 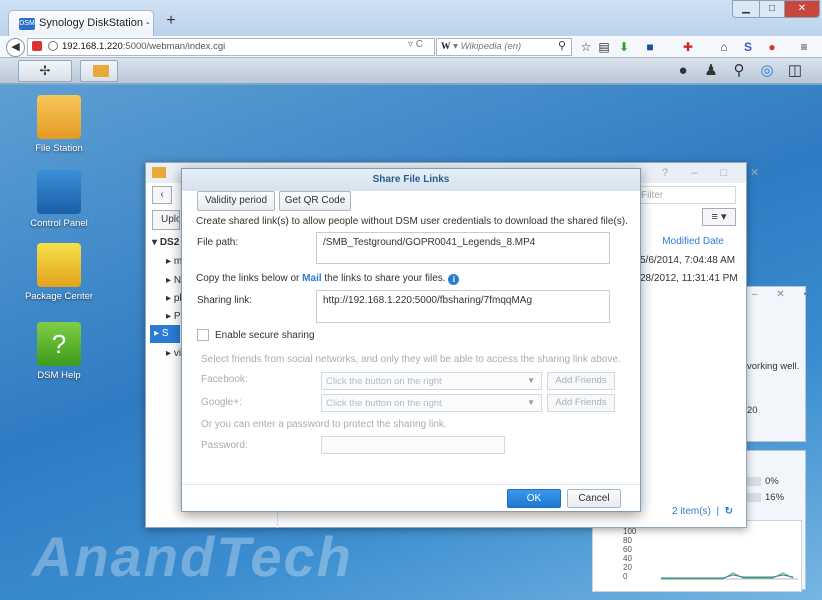 I want to click on menu-icon: ≡, so click(x=804, y=47).